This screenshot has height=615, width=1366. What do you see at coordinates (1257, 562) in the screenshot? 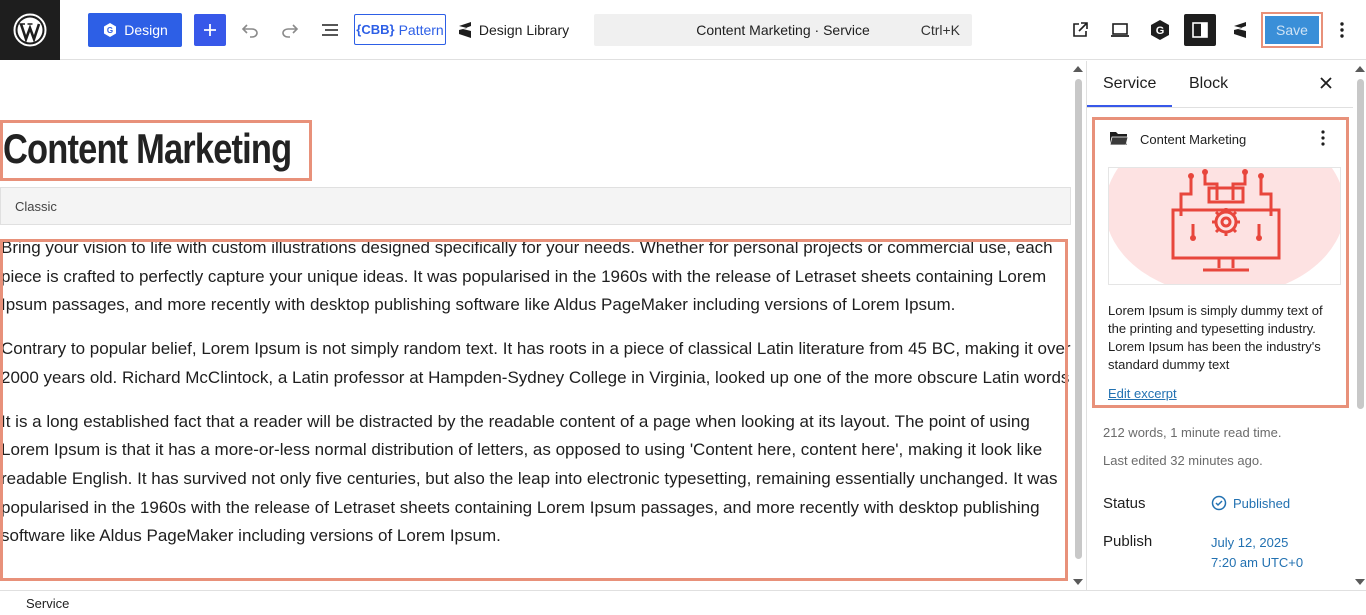
I see `publish-time: 7:20 am UTC+0` at bounding box center [1257, 562].